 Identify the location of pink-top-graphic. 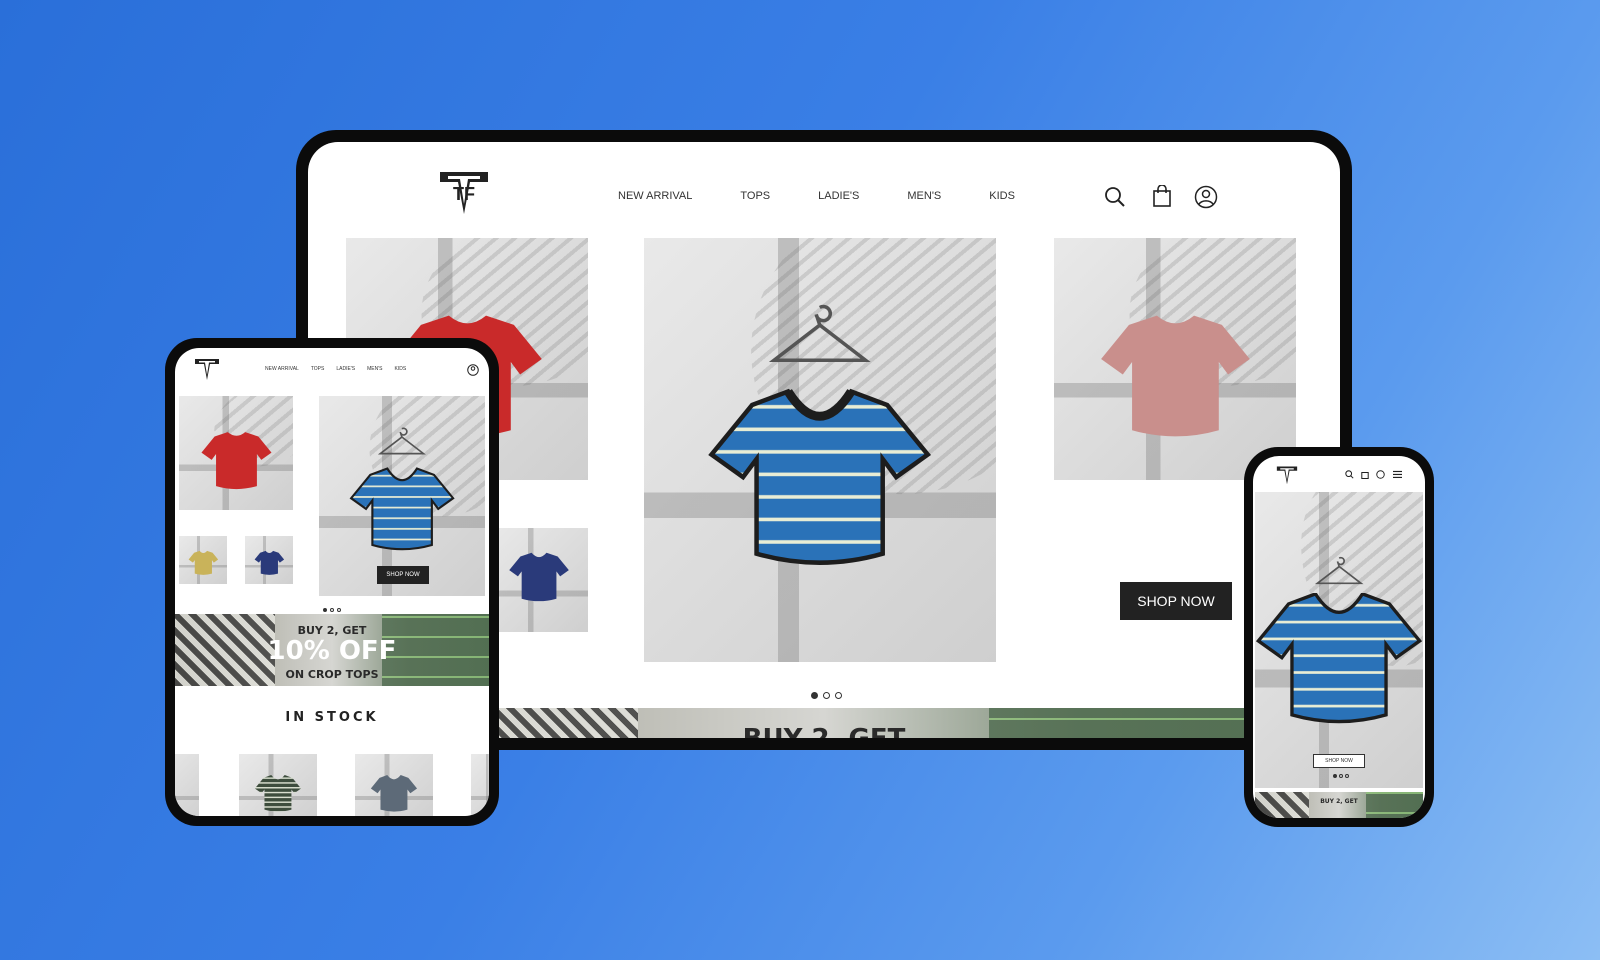
(1175, 375).